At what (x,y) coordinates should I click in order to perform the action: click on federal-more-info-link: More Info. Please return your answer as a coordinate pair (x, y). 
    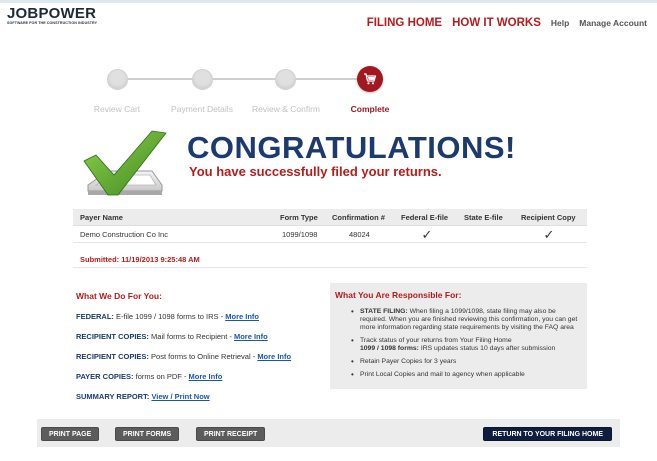
    Looking at the image, I should click on (242, 316).